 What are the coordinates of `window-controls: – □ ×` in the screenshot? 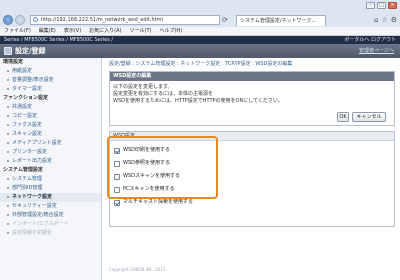 It's located at (381, 5).